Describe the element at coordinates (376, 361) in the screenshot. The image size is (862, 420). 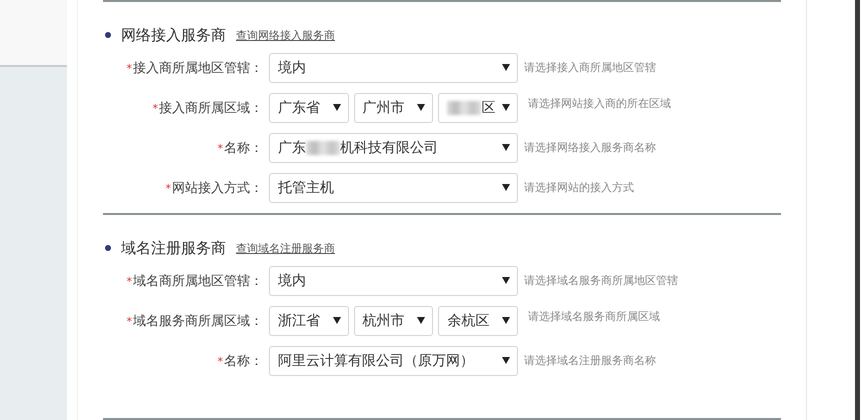
I see `selected-value: 阿里云计算有限公司（原万网）` at that location.